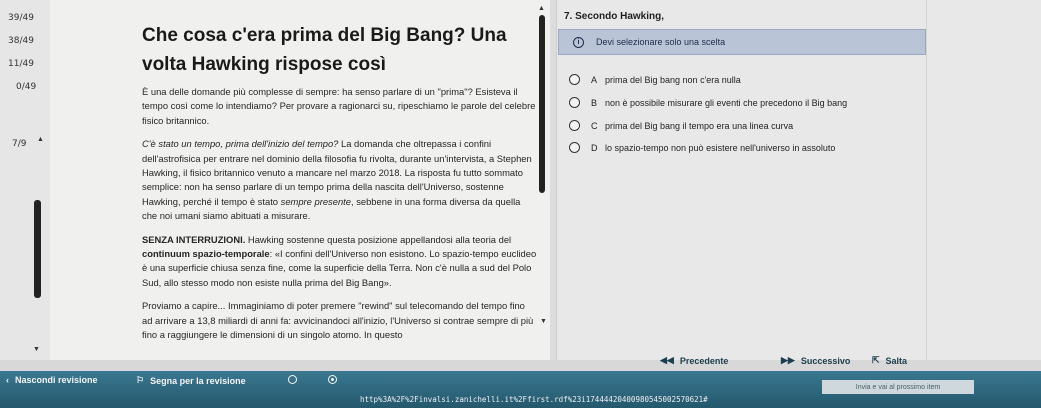  Describe the element at coordinates (206, 254) in the screenshot. I see `bold-term: continuum spazio-temporale` at that location.